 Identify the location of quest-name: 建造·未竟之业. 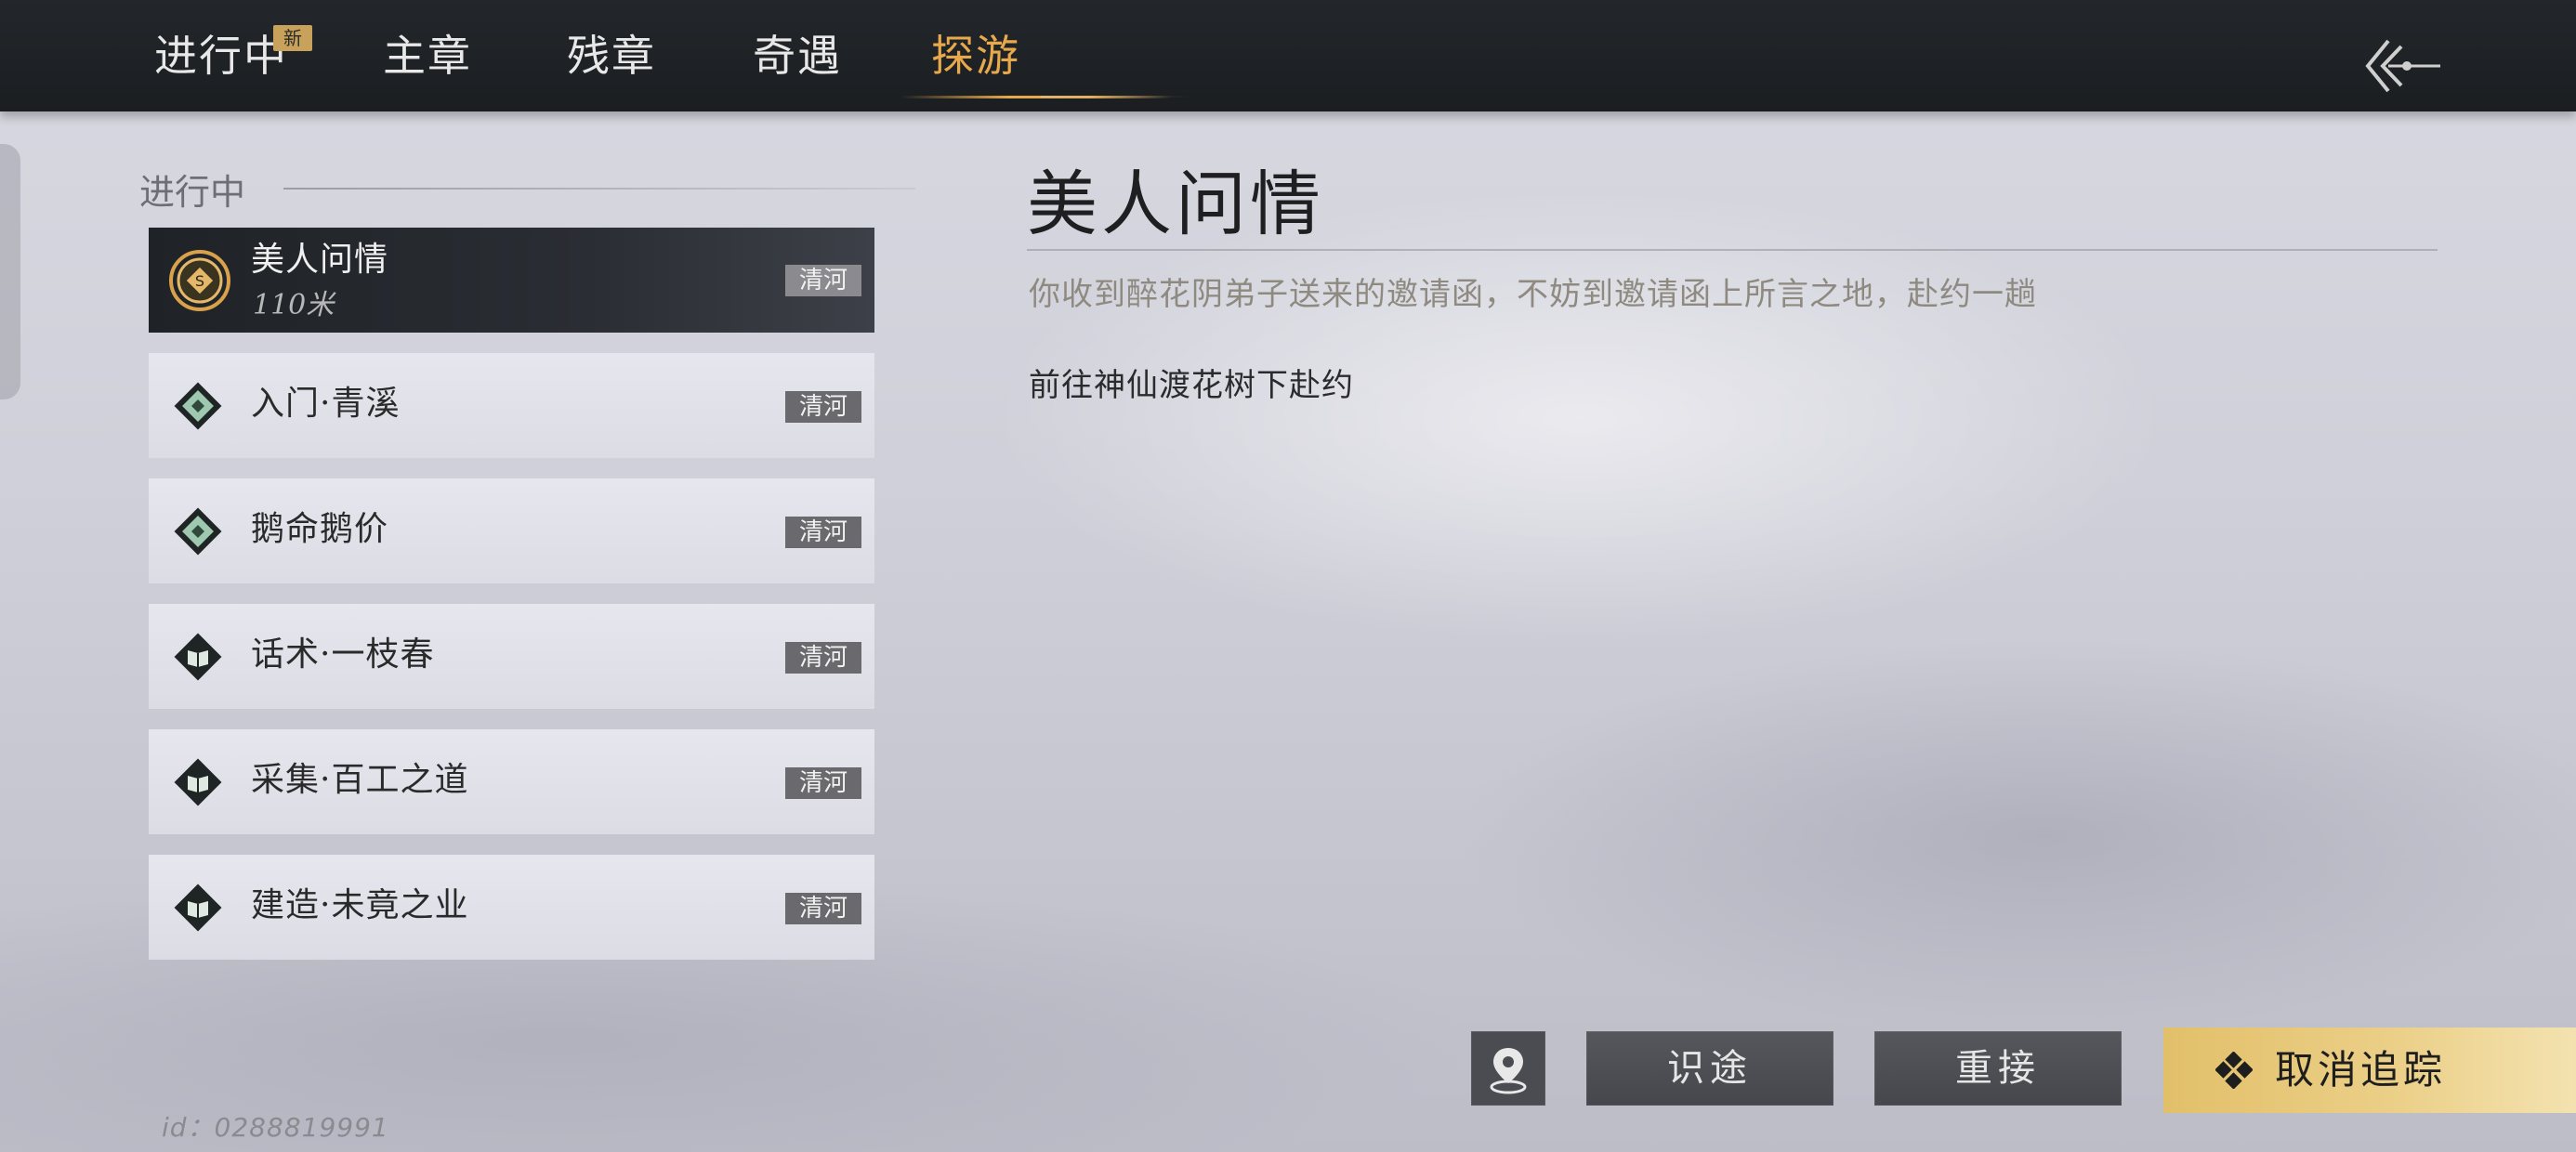
(360, 905).